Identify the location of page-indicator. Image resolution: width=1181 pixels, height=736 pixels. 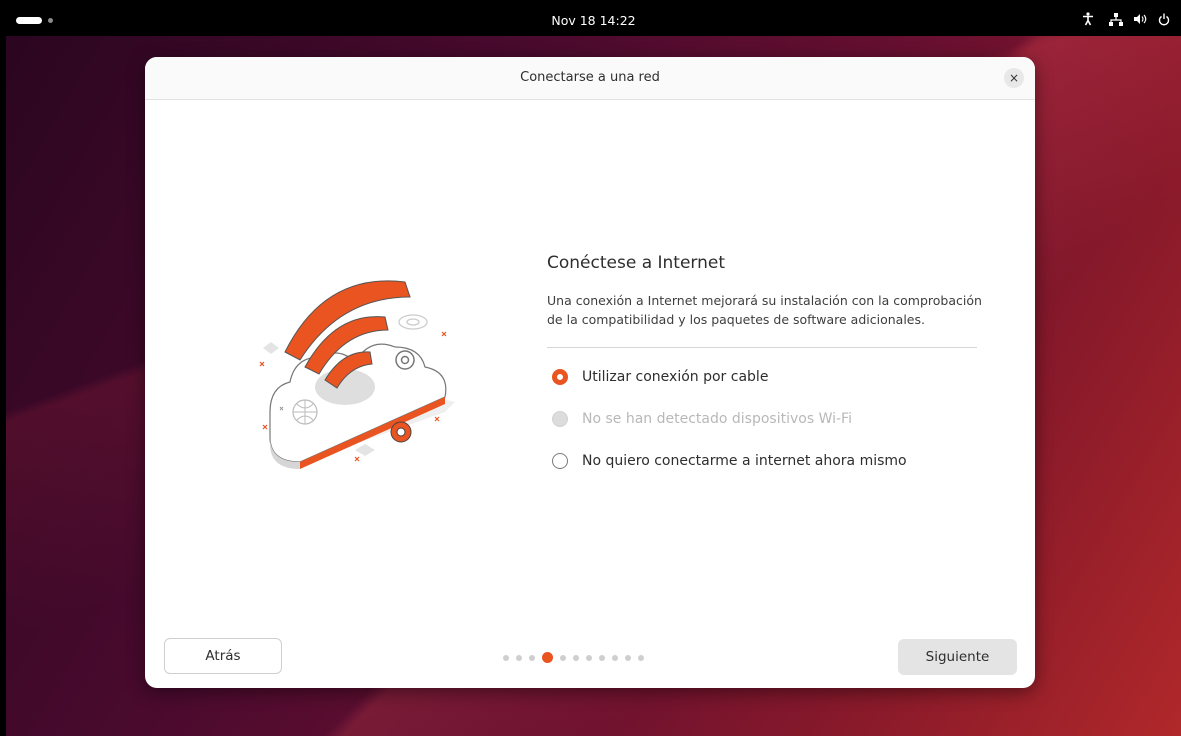
(573, 657).